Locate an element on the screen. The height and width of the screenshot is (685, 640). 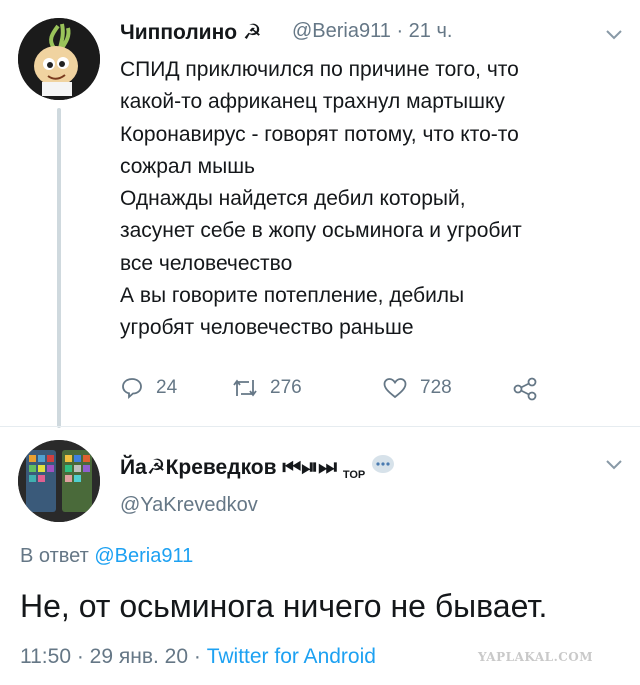
tweet-line: СПИД приключился по причине того, что is located at coordinates (319, 69).